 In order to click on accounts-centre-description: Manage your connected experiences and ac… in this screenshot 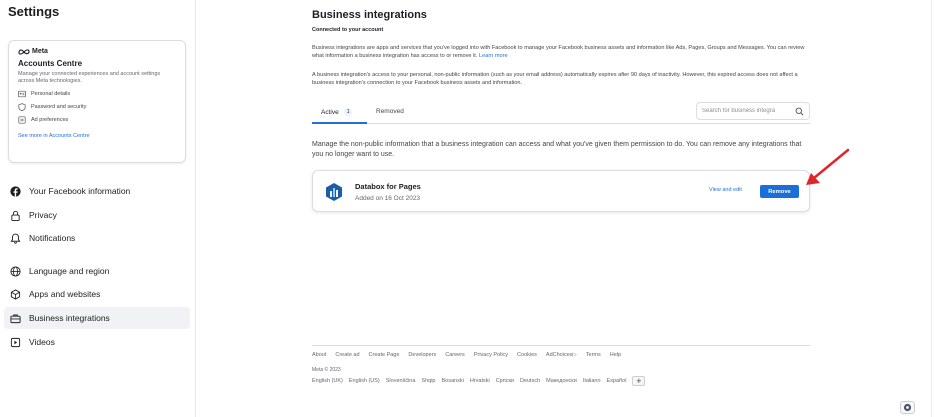, I will do `click(89, 77)`.